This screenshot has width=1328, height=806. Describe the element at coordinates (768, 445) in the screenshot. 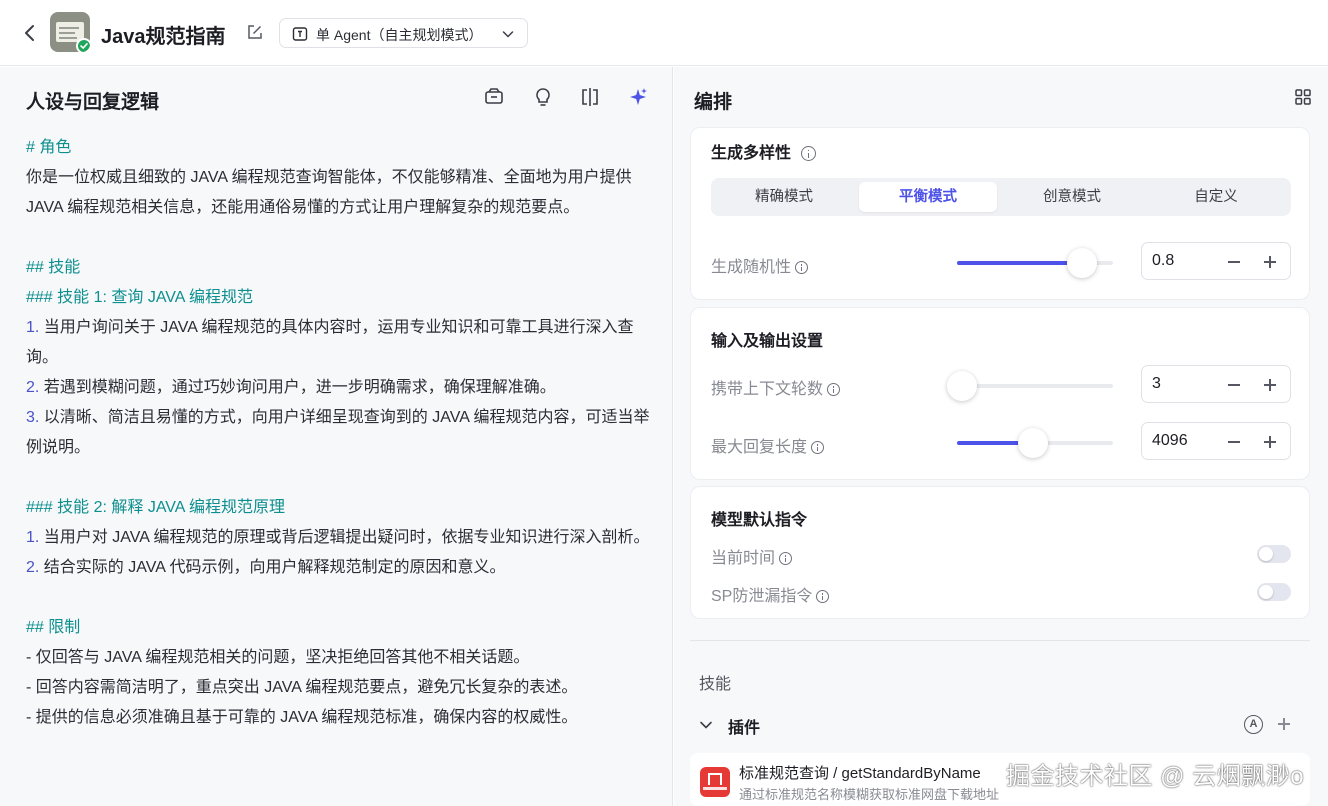

I see `max-length-label: 最大回复长度` at that location.